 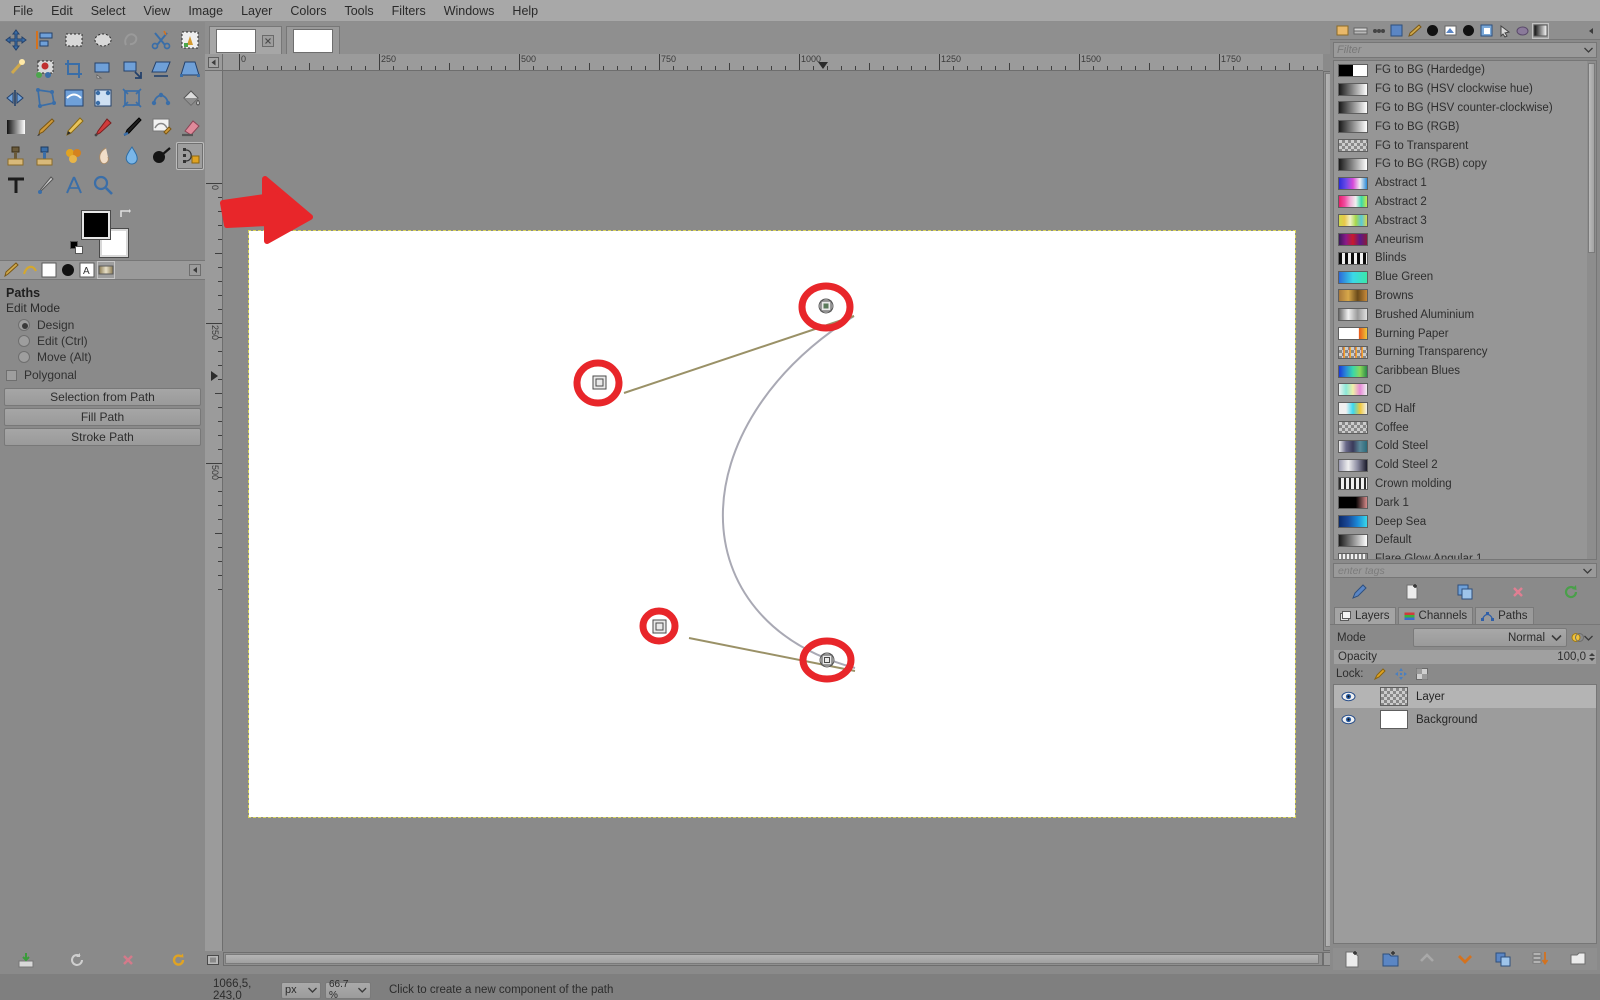 I want to click on gradient-list-item: Blue Green, so click(x=1465, y=277).